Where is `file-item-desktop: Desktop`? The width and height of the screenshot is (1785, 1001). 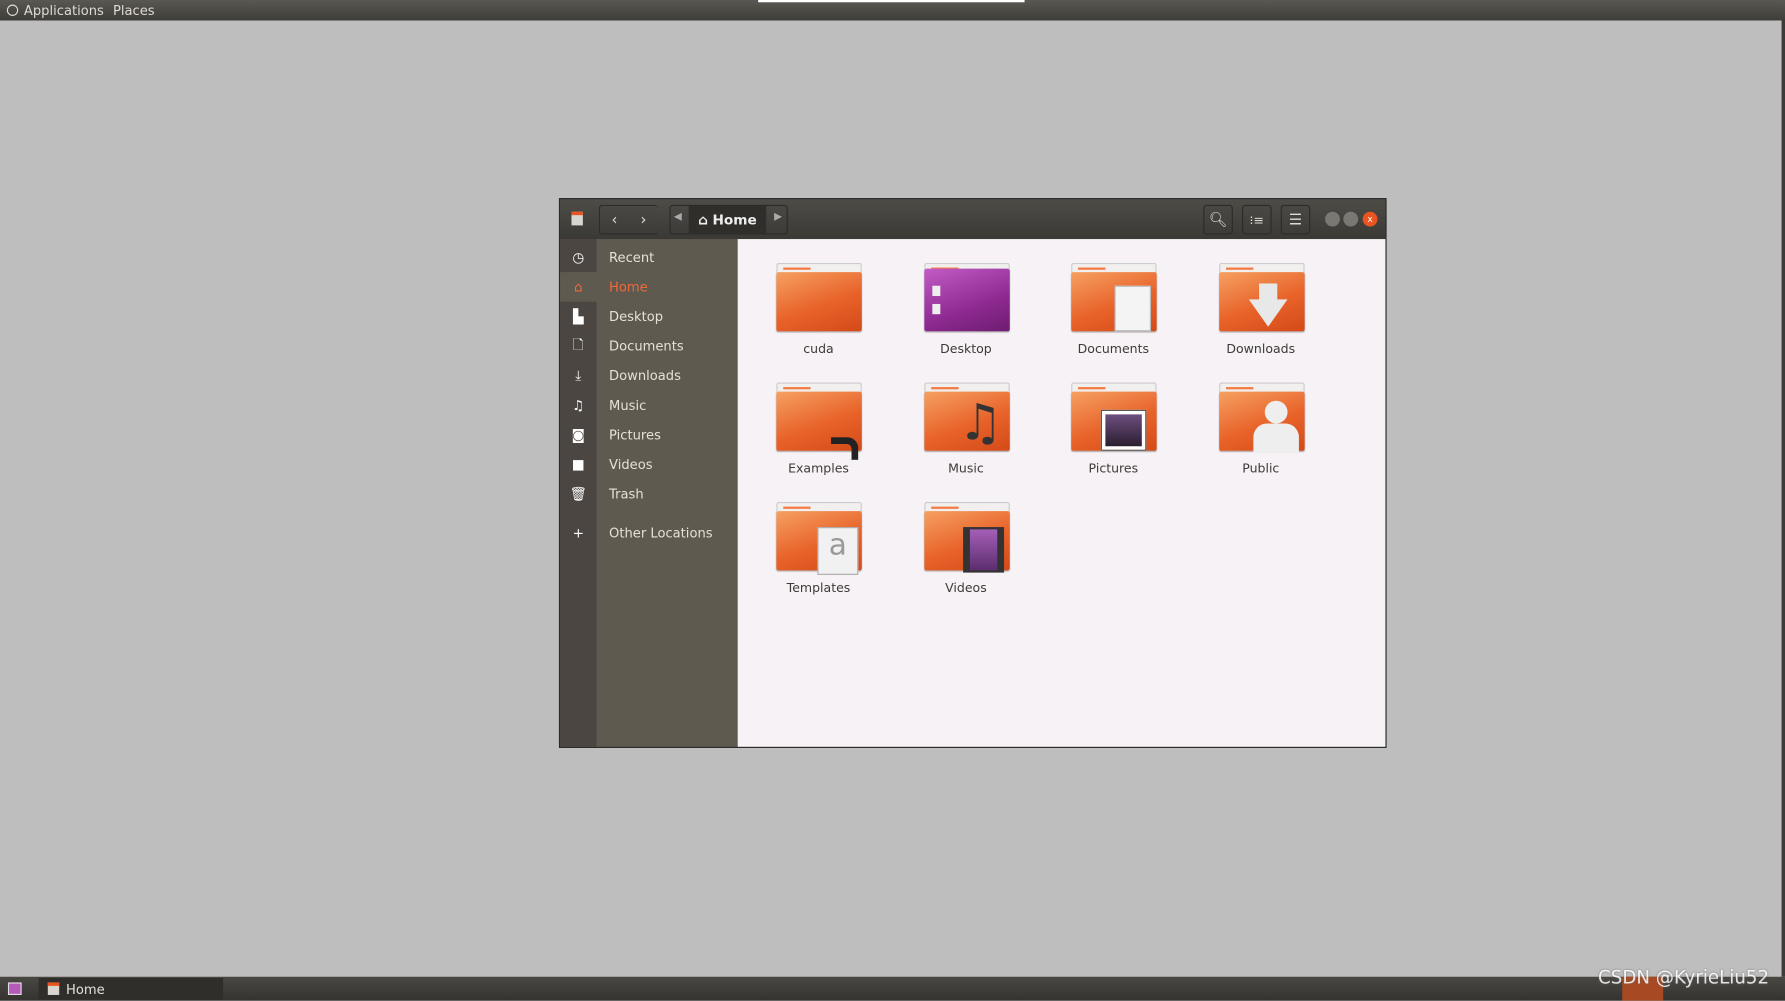 file-item-desktop: Desktop is located at coordinates (966, 319).